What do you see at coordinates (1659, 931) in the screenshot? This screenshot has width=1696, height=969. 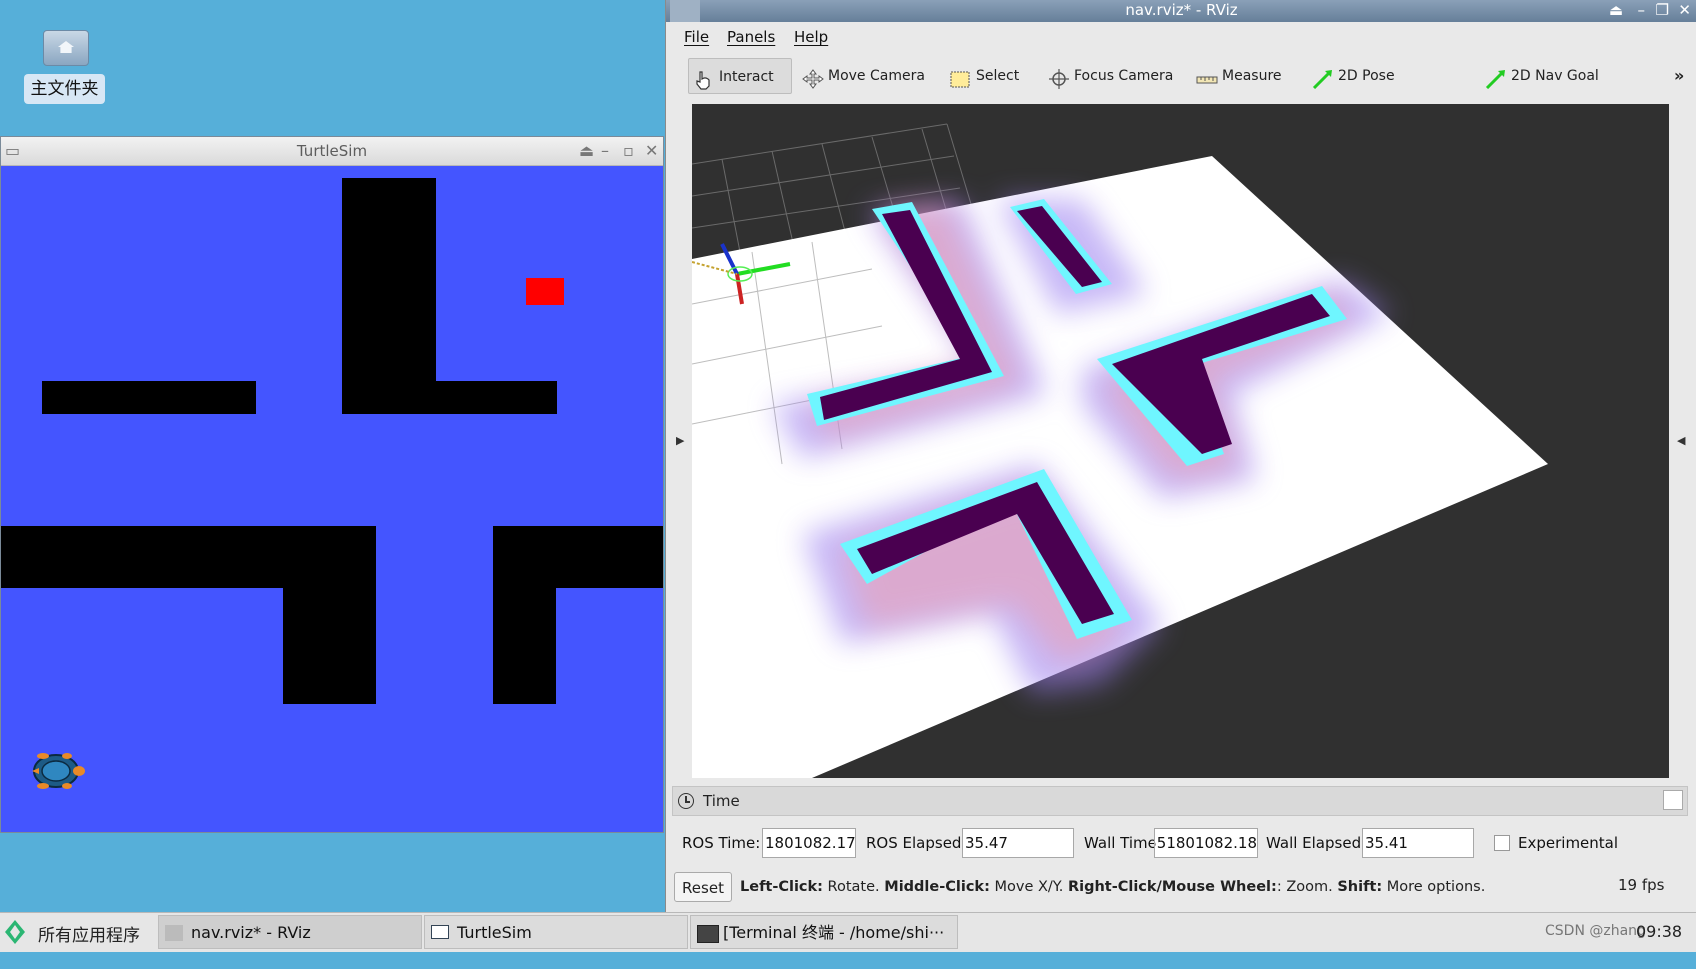 I see `clock: 09:38` at bounding box center [1659, 931].